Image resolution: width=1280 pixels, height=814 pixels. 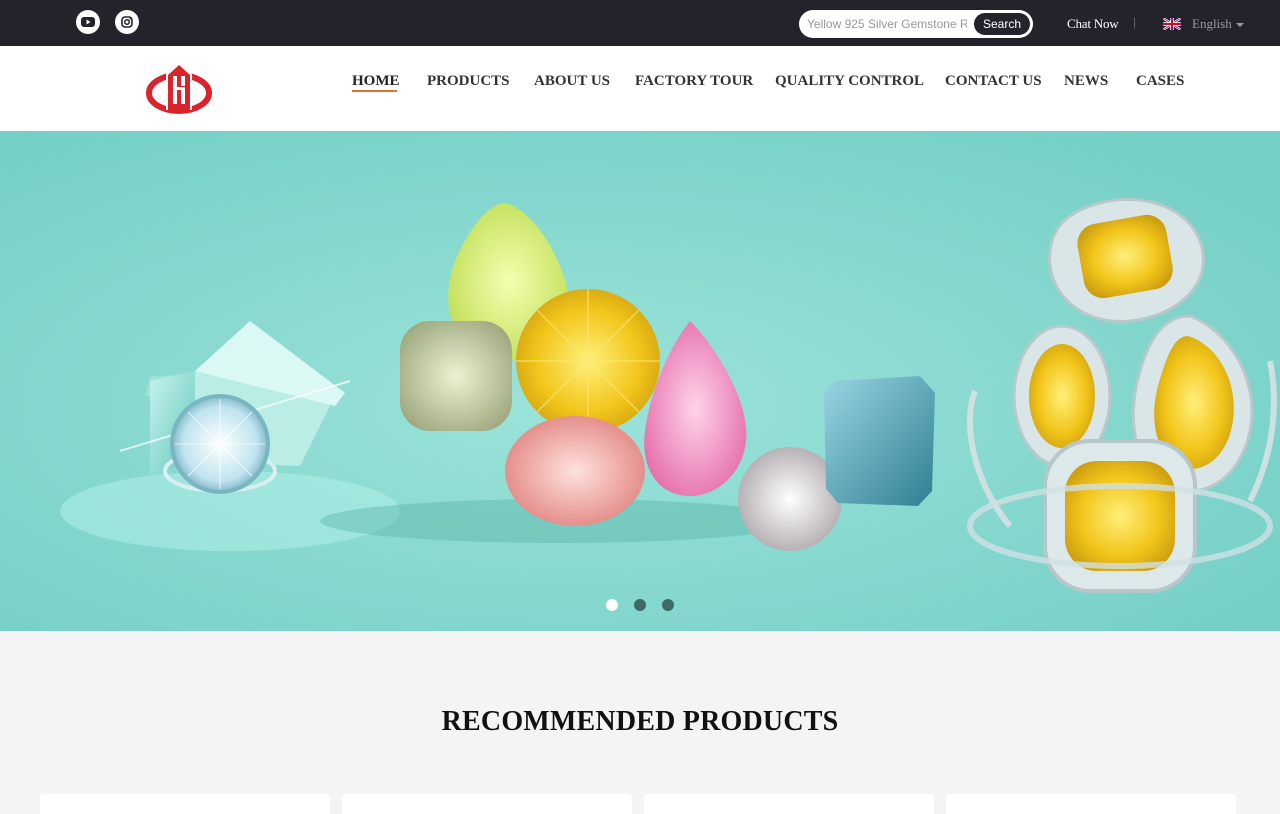 What do you see at coordinates (376, 81) in the screenshot?
I see `nav-home: HOME` at bounding box center [376, 81].